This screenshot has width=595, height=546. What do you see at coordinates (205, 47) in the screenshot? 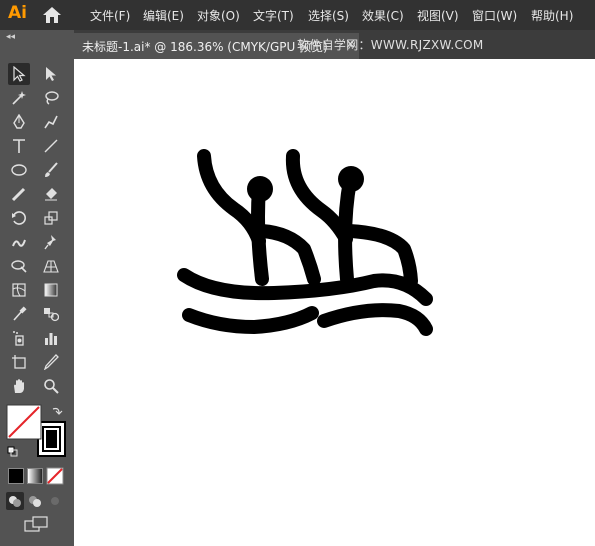
I see `document-tab-title: 未标题-1.ai* @ 186.36% (CMYK/GPU 预览)` at bounding box center [205, 47].